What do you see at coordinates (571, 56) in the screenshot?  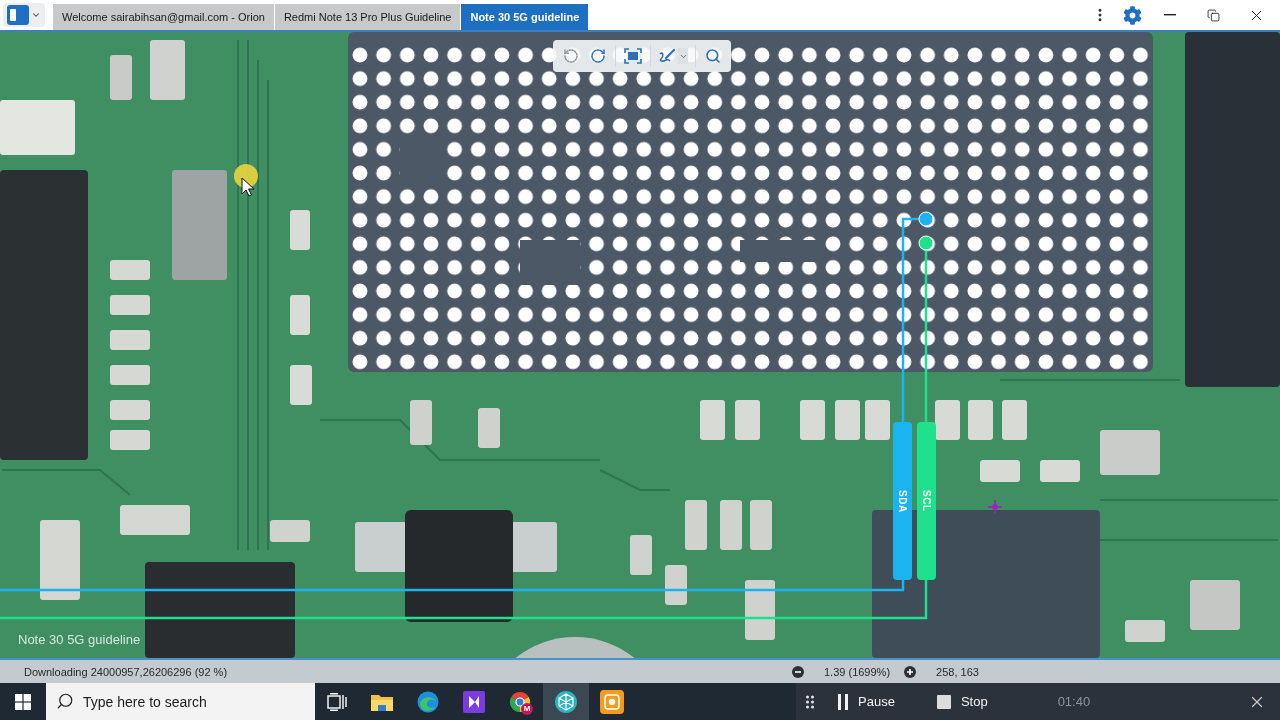 I see `rotate-left-icon` at bounding box center [571, 56].